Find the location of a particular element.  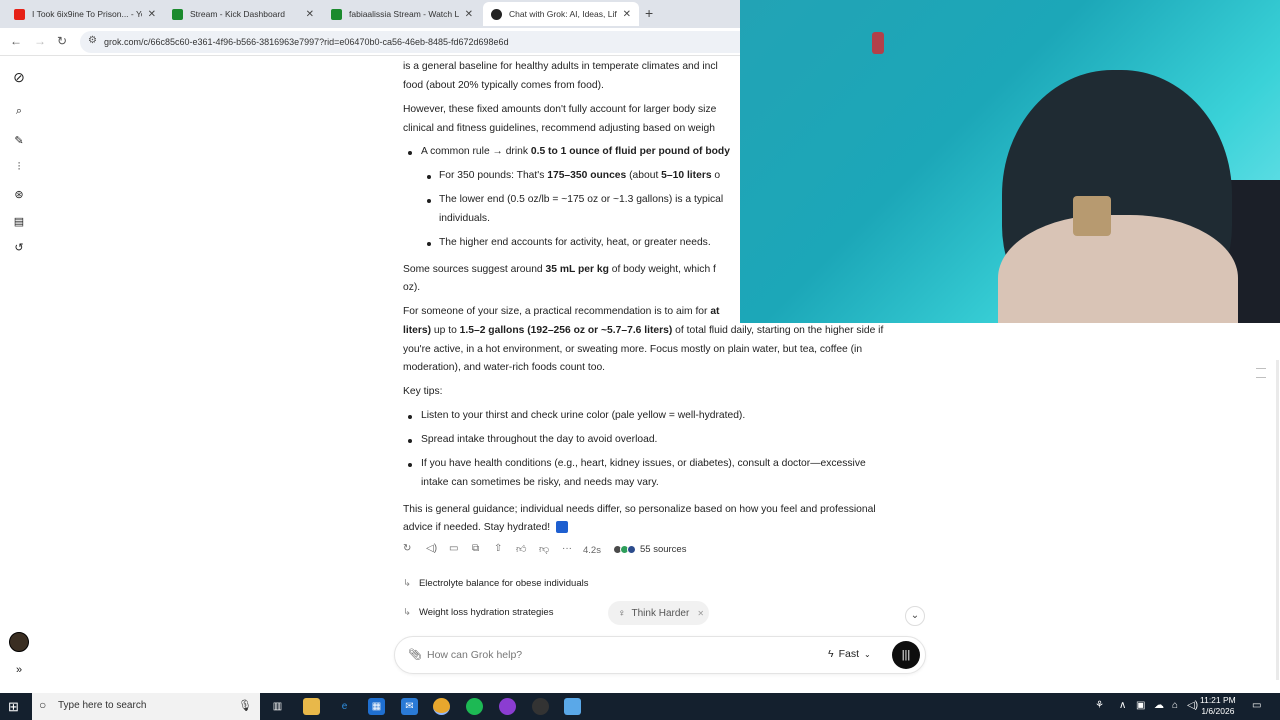

list-item-text: (about is located at coordinates (644, 175).